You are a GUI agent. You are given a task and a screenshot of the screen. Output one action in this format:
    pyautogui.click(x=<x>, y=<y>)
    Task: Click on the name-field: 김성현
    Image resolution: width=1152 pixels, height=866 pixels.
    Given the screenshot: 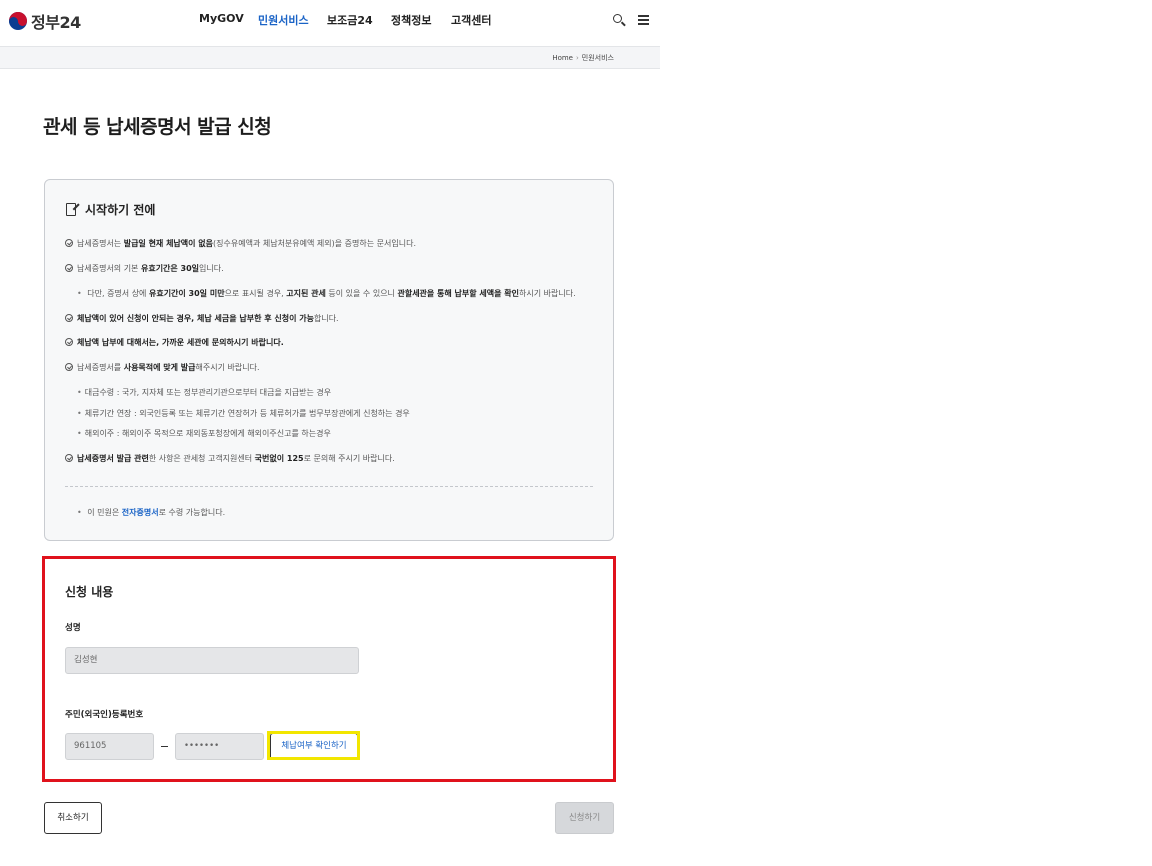 What is the action you would take?
    pyautogui.click(x=212, y=660)
    